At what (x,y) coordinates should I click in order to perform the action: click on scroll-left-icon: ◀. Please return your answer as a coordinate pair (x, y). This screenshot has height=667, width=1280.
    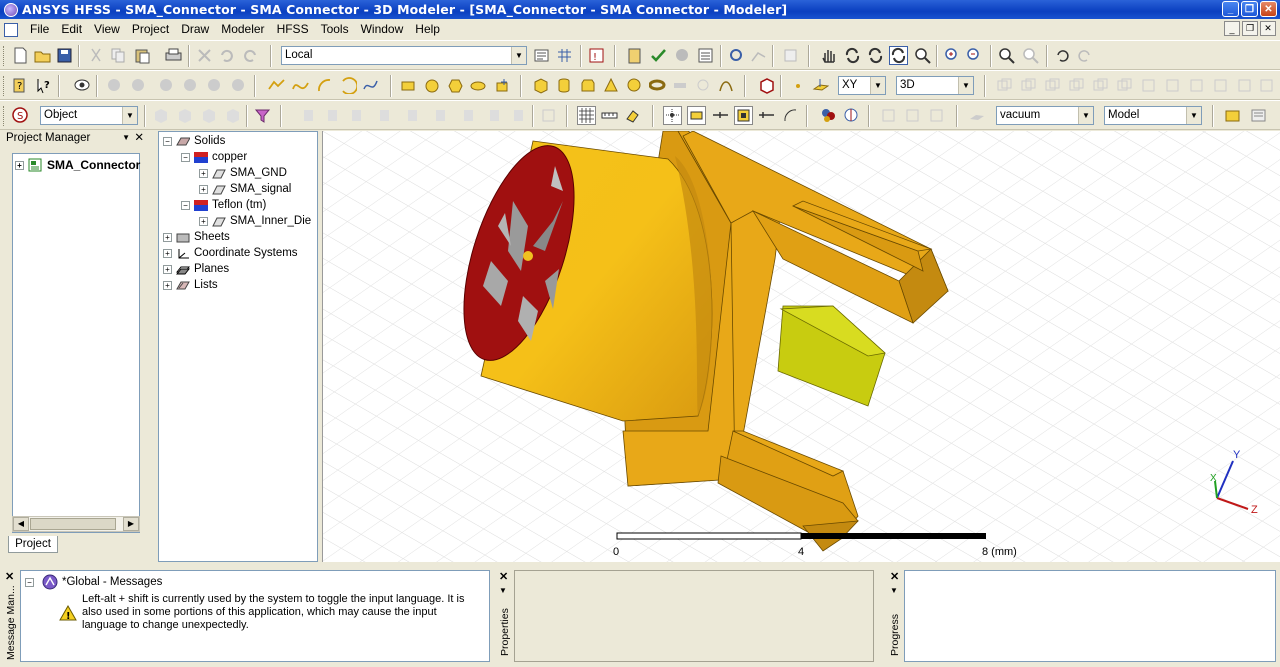
    Looking at the image, I should click on (21, 524).